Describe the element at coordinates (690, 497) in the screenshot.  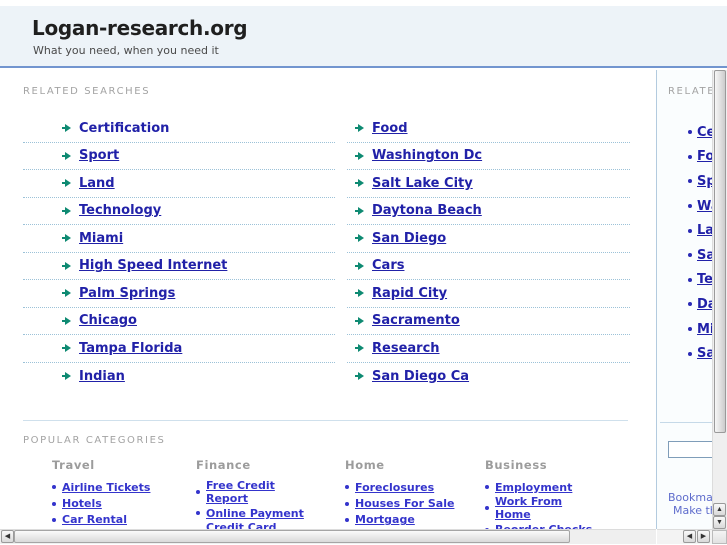
I see `bookmark-link: Bookmark` at that location.